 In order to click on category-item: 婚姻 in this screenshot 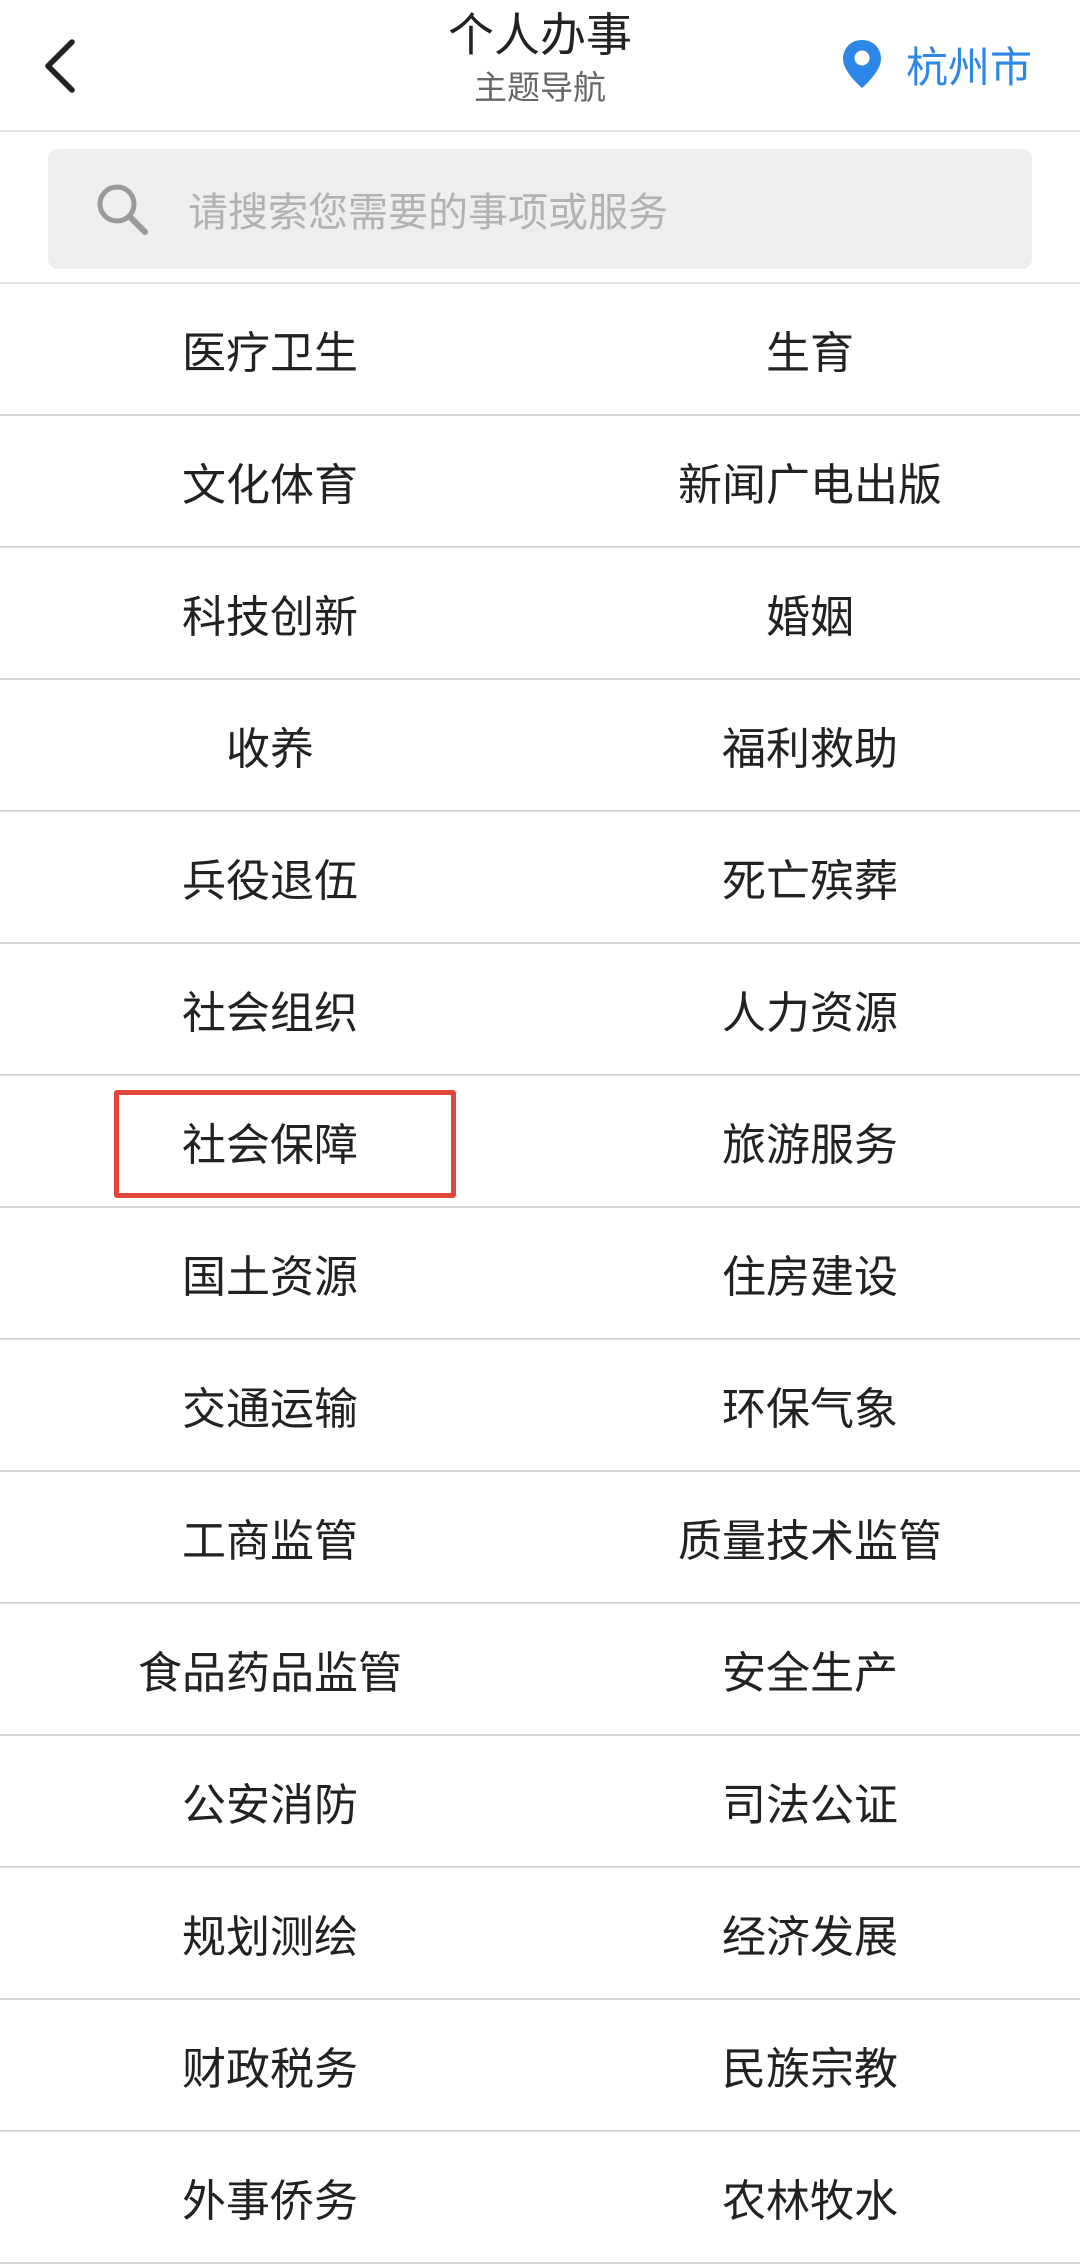, I will do `click(810, 613)`.